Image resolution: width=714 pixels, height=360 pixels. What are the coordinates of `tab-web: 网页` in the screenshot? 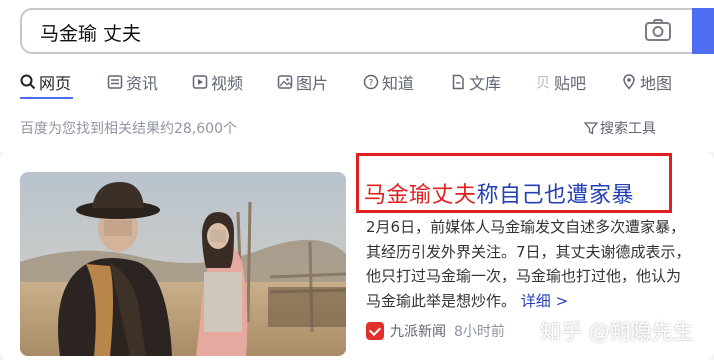 It's located at (45, 82).